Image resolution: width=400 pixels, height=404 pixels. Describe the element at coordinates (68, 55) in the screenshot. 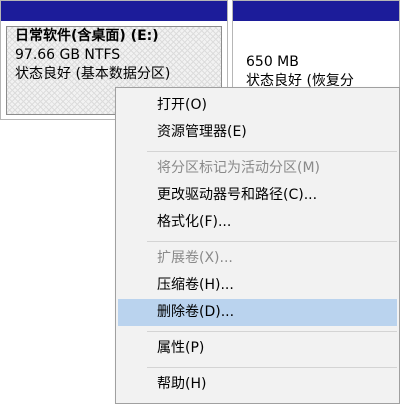

I see `volume-e-size: 97.66 GB NTFS` at that location.